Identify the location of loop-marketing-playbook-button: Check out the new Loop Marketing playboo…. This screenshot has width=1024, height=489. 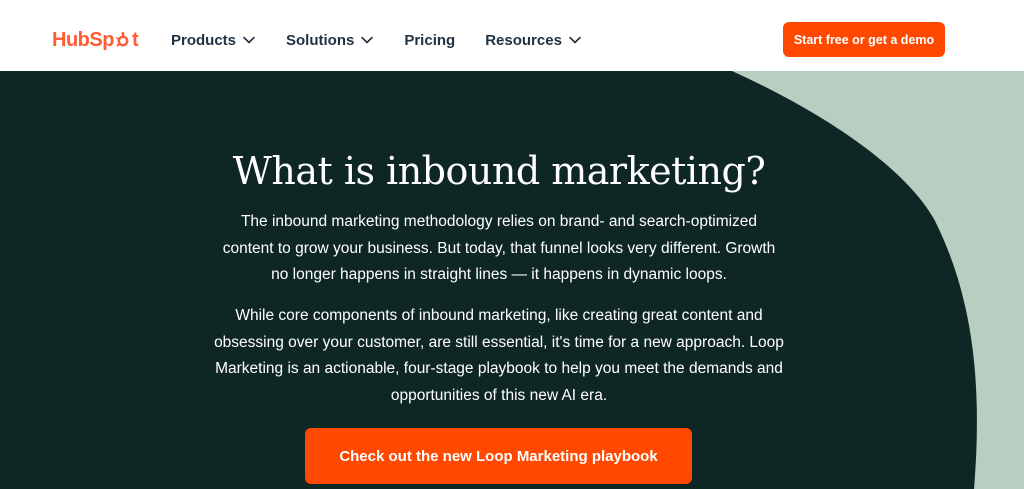
(498, 456).